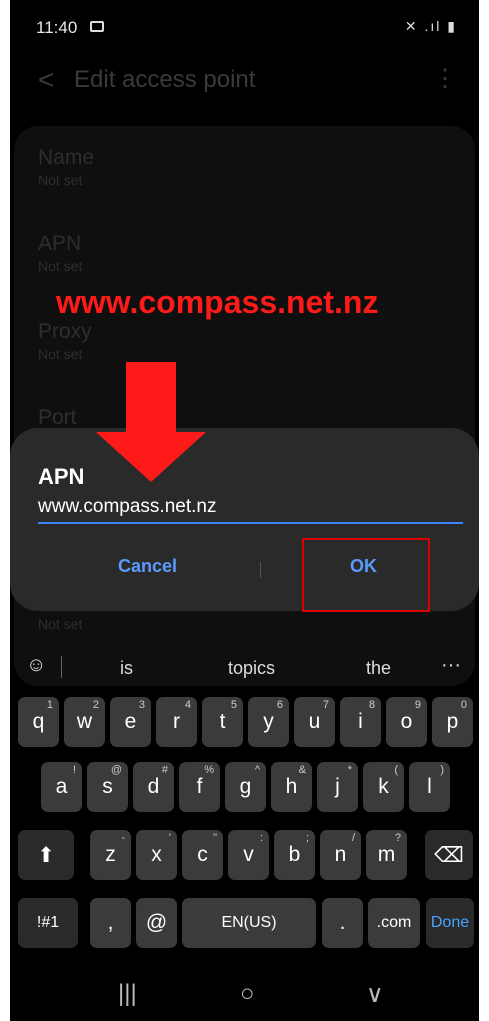  I want to click on key-hint: 9, so click(417, 705).